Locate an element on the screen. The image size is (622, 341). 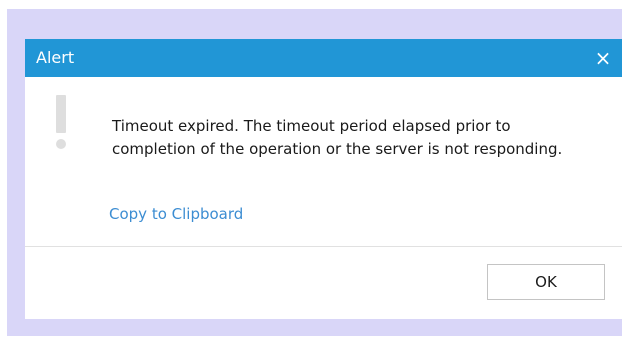
footer-divider is located at coordinates (323, 246).